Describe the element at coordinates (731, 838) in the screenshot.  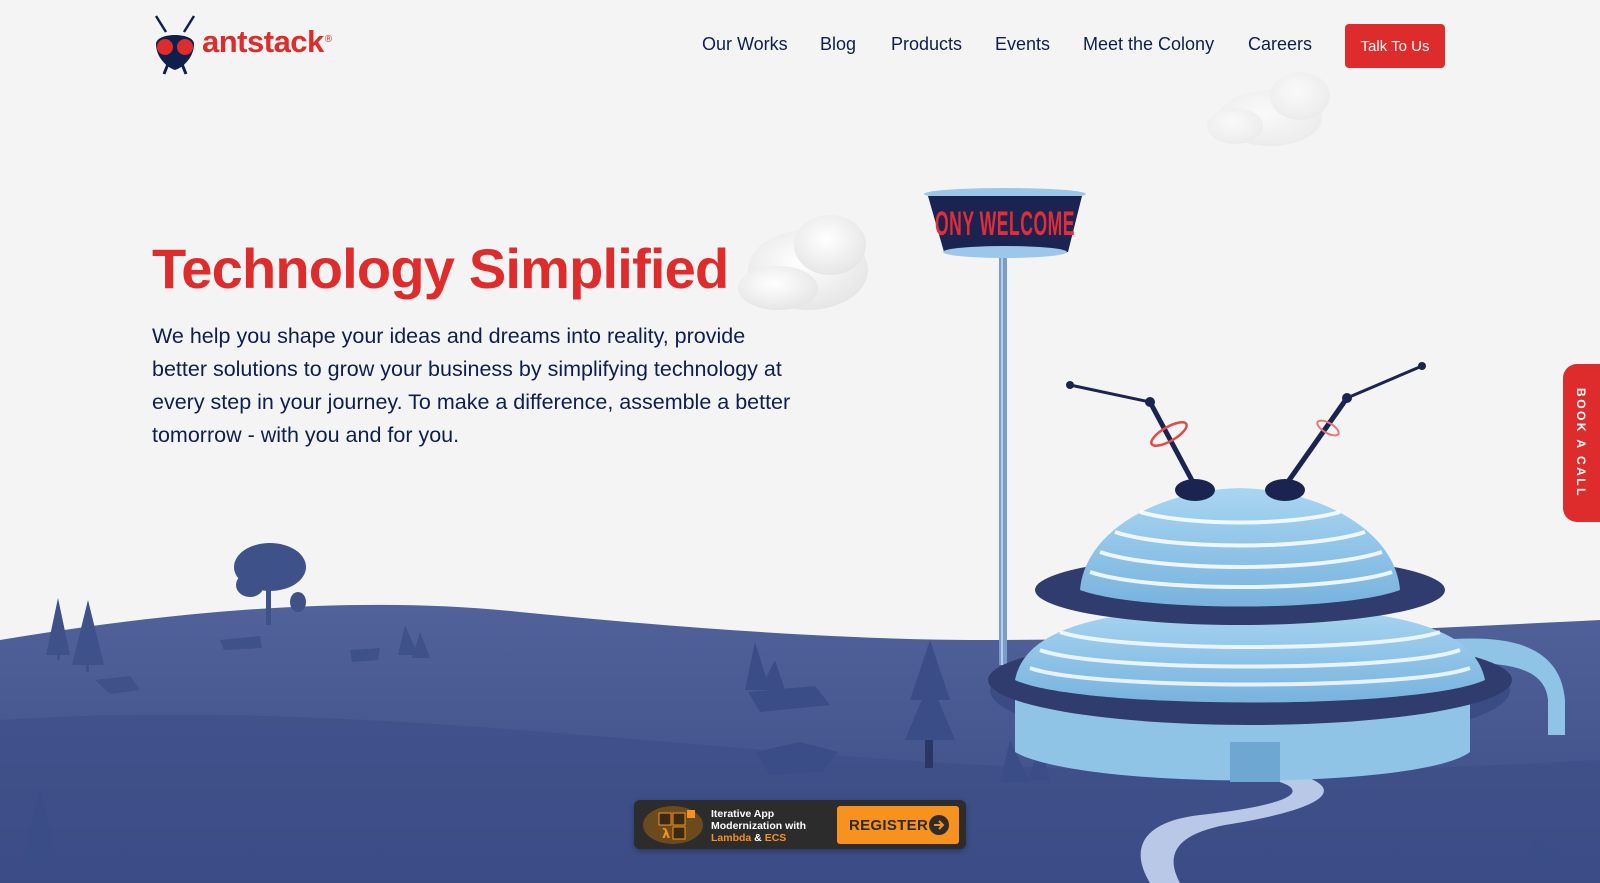
I see `promo-lambda: Lambda` at that location.